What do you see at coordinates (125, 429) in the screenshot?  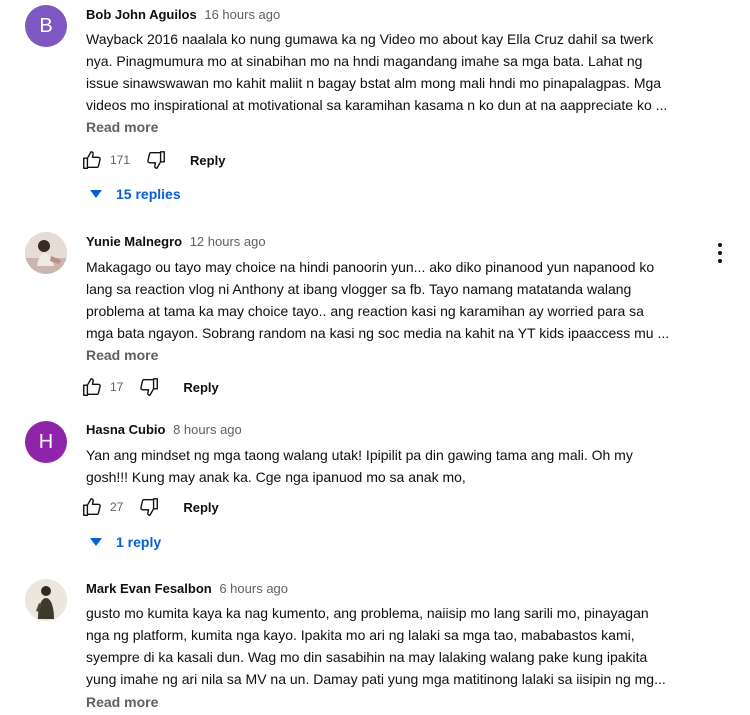 I see `author-name: Hasna Cubio` at bounding box center [125, 429].